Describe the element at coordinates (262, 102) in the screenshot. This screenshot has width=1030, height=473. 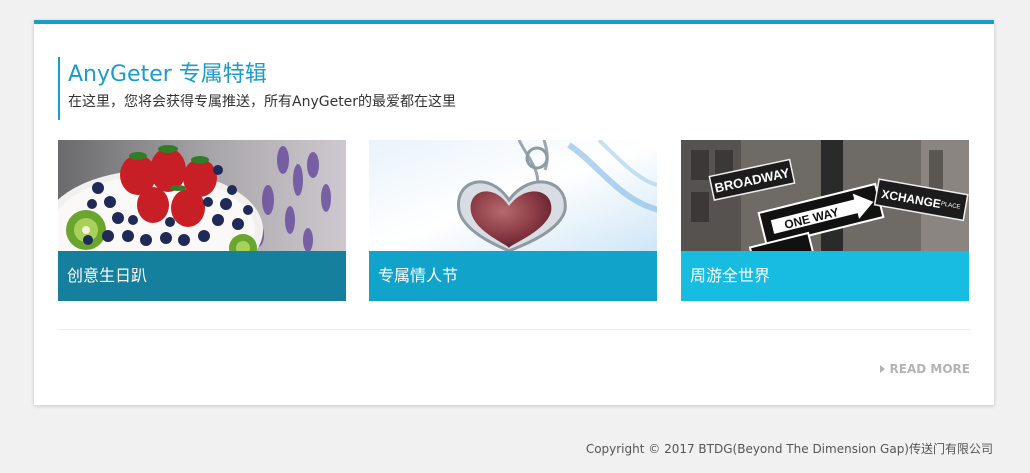
I see `section-subtitle: 在这里，您将会获得专属推送，所有AnyGeter的最爱都在这里` at that location.